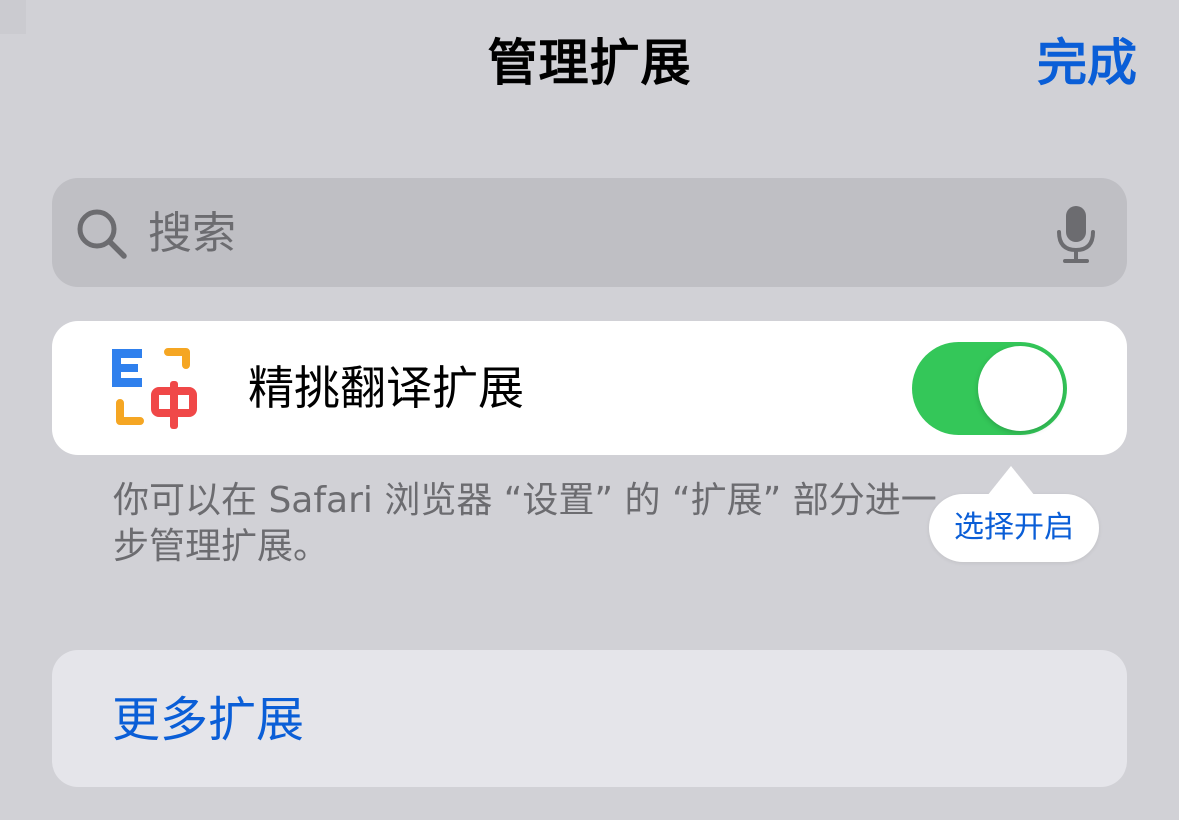 Image resolution: width=1179 pixels, height=820 pixels. I want to click on extension-name: 精挑翻译扩展, so click(386, 388).